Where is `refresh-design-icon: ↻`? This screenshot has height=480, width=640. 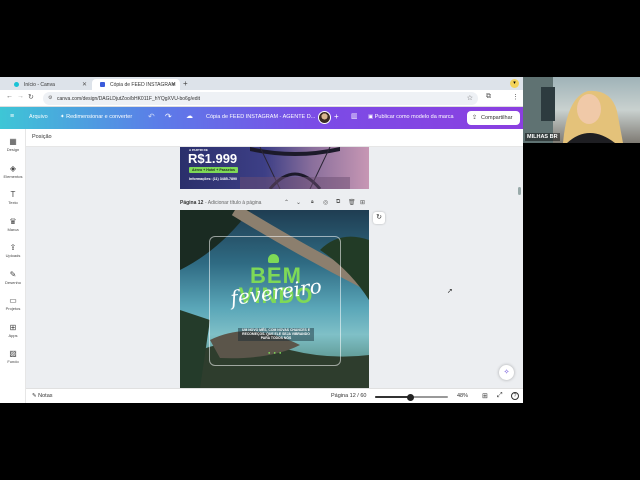 refresh-design-icon: ↻ is located at coordinates (379, 218).